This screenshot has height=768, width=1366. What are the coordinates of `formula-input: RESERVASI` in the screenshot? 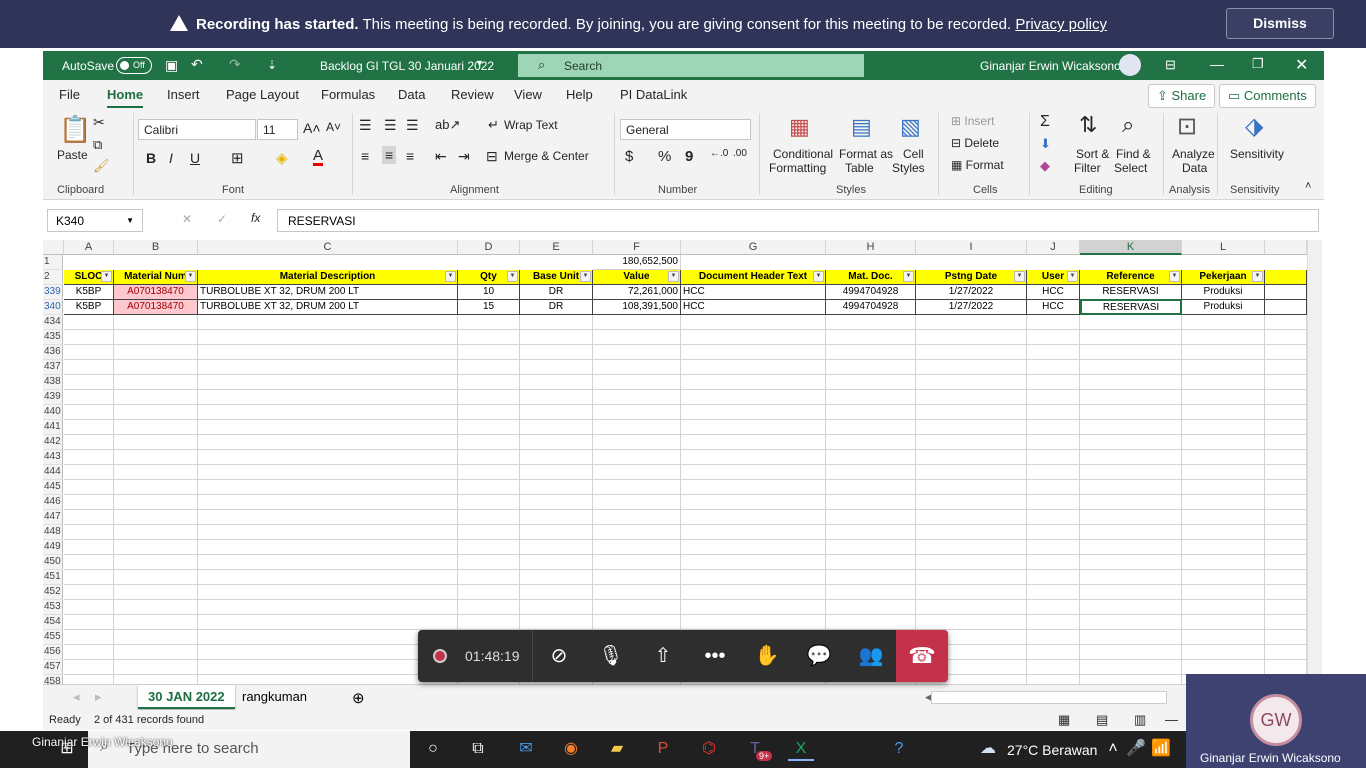 It's located at (798, 220).